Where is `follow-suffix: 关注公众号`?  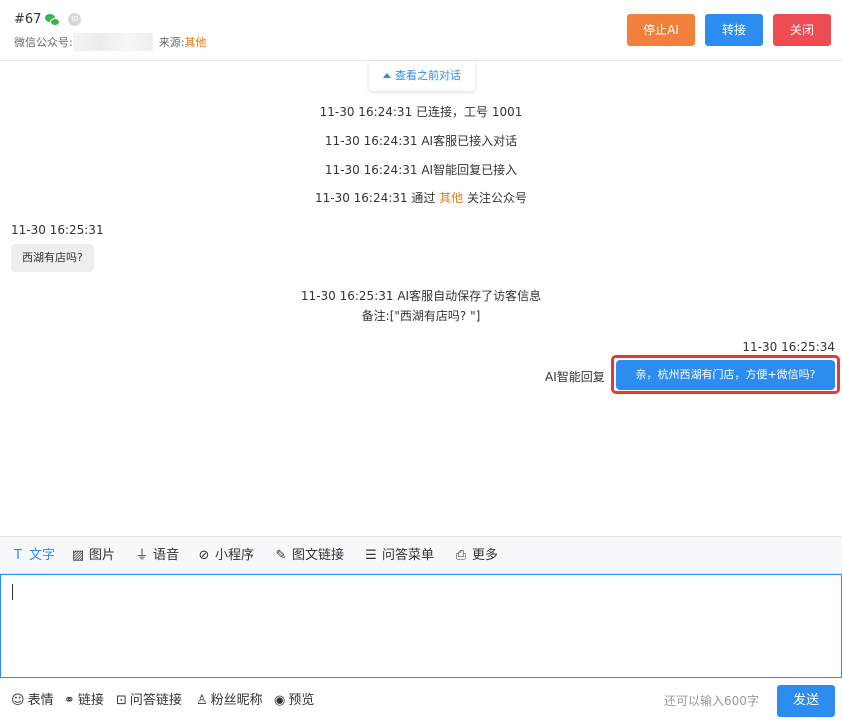 follow-suffix: 关注公众号 is located at coordinates (497, 198).